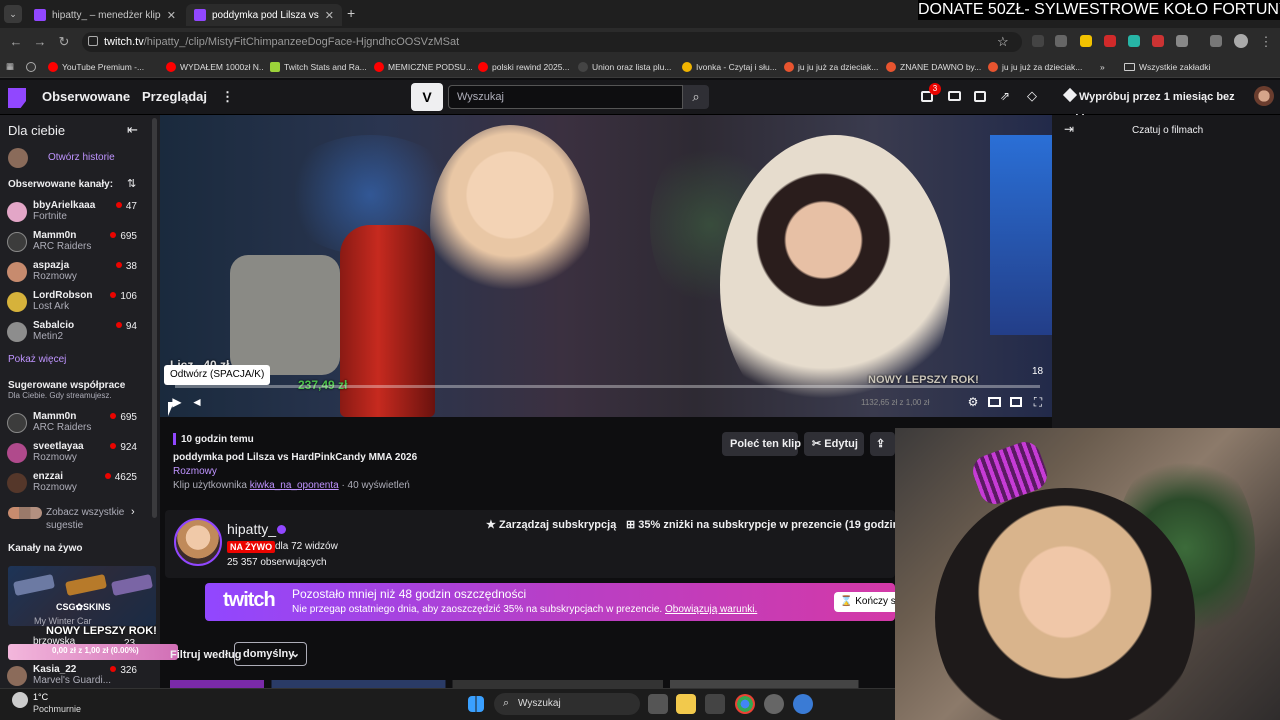 The image size is (1280, 720). What do you see at coordinates (1003, 42) in the screenshot?
I see `bookmark-star-icon: ☆` at bounding box center [1003, 42].